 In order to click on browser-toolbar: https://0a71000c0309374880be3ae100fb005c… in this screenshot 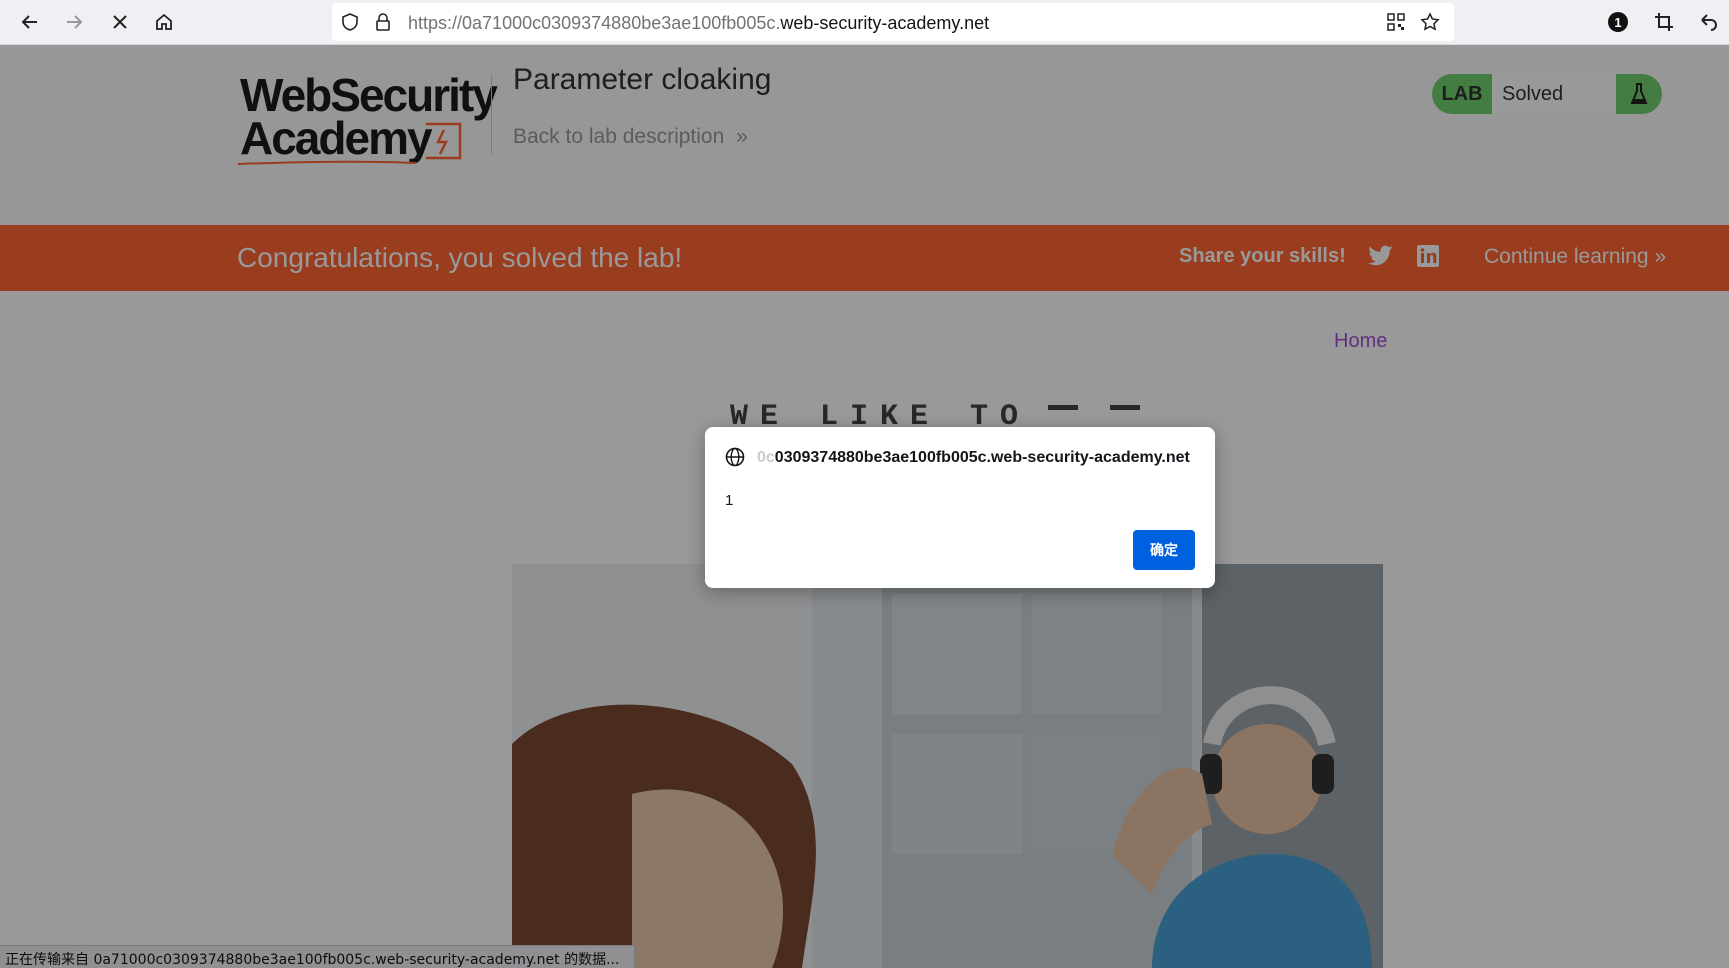, I will do `click(864, 22)`.